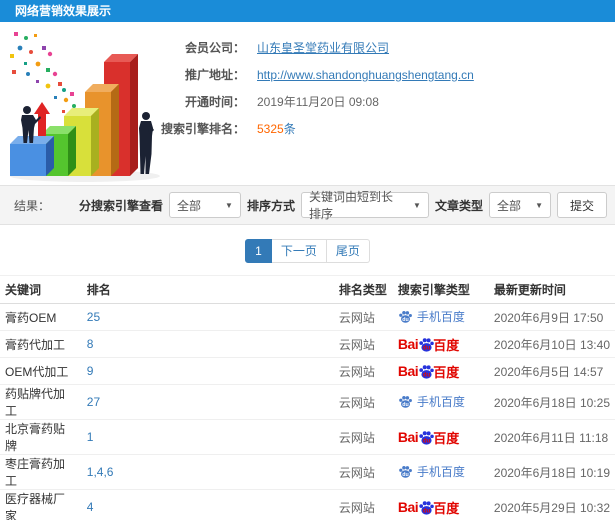 The image size is (615, 520). Describe the element at coordinates (551, 344) in the screenshot. I see `updated-time-cell: 2020年6月10日 13:40` at that location.